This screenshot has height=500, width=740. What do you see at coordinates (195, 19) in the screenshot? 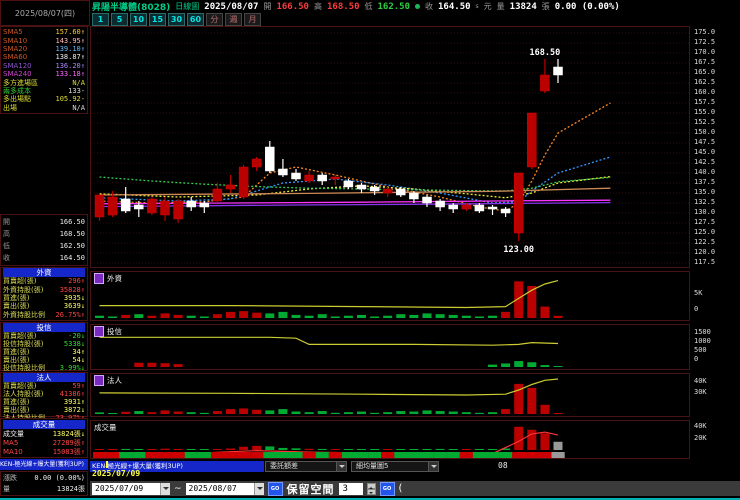
I see `period-button-60: 60` at bounding box center [195, 19].